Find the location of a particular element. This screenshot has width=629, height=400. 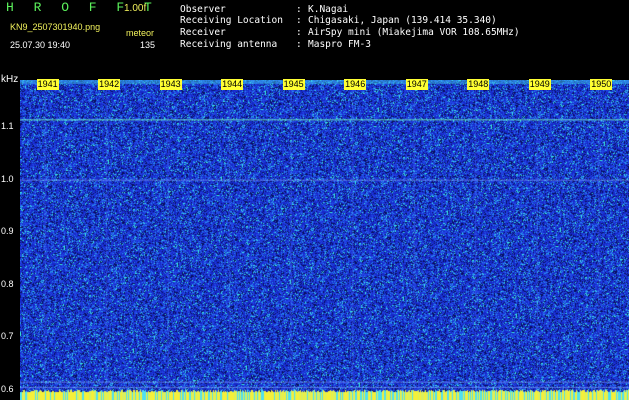

info-observer-label: Observer is located at coordinates (203, 9).